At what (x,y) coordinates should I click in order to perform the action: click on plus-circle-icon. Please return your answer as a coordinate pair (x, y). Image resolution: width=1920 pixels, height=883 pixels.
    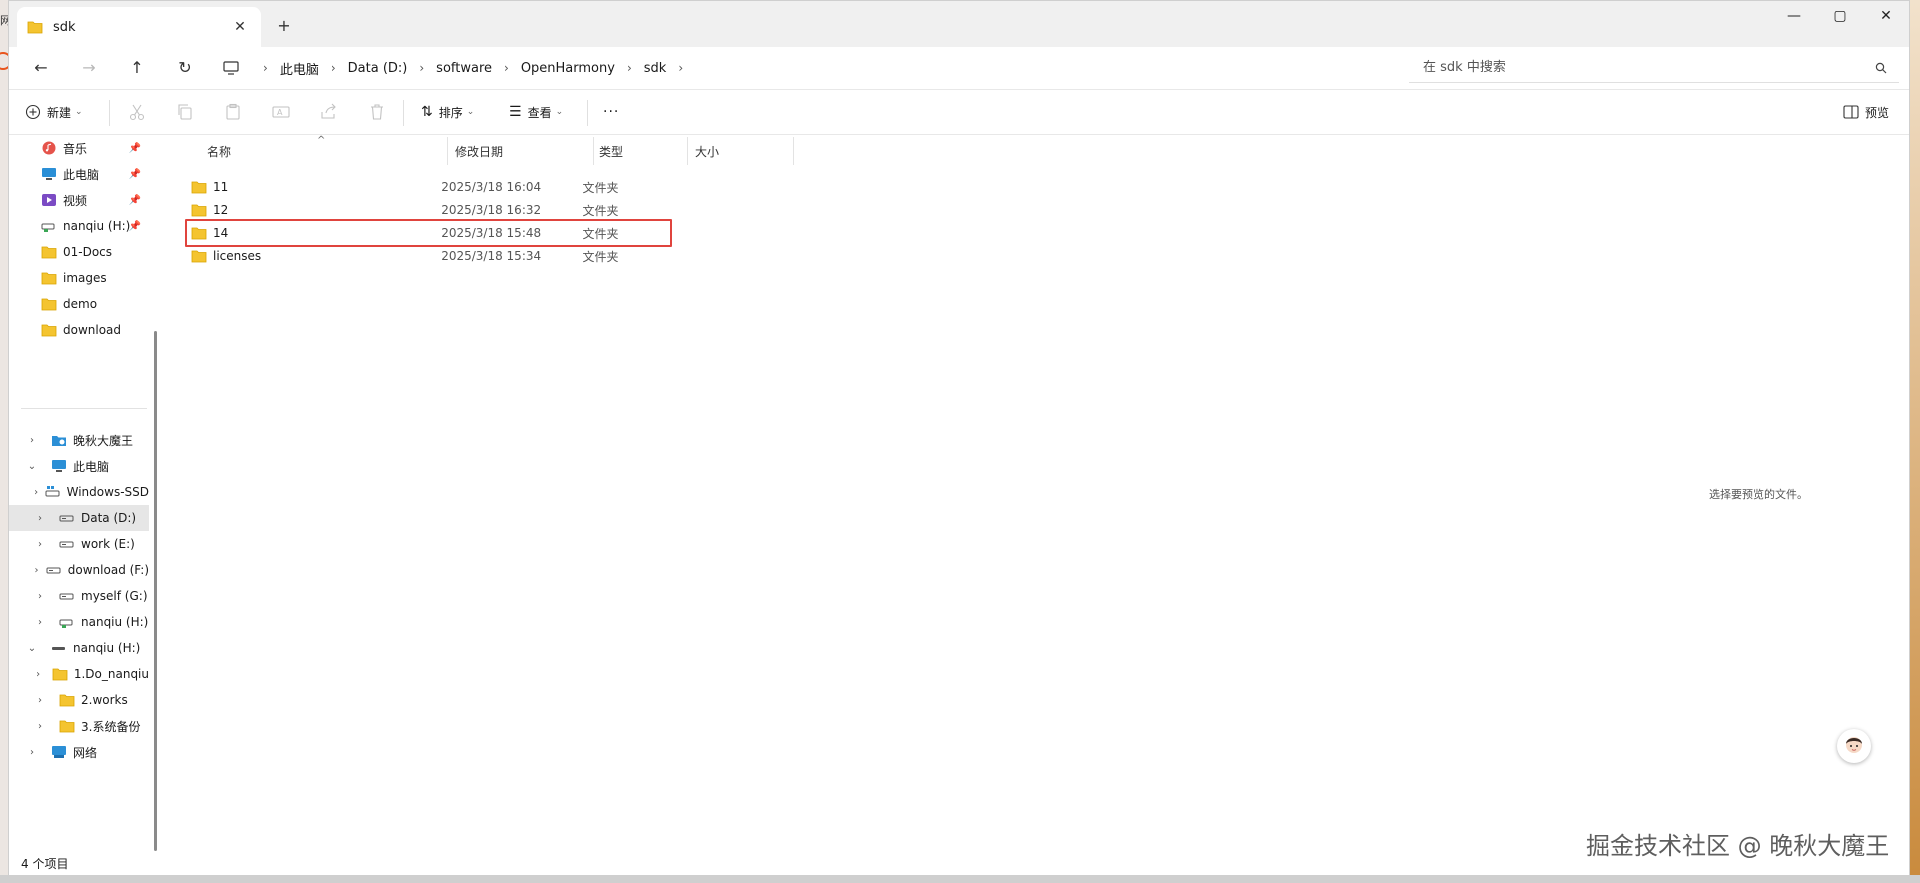
    Looking at the image, I should click on (33, 112).